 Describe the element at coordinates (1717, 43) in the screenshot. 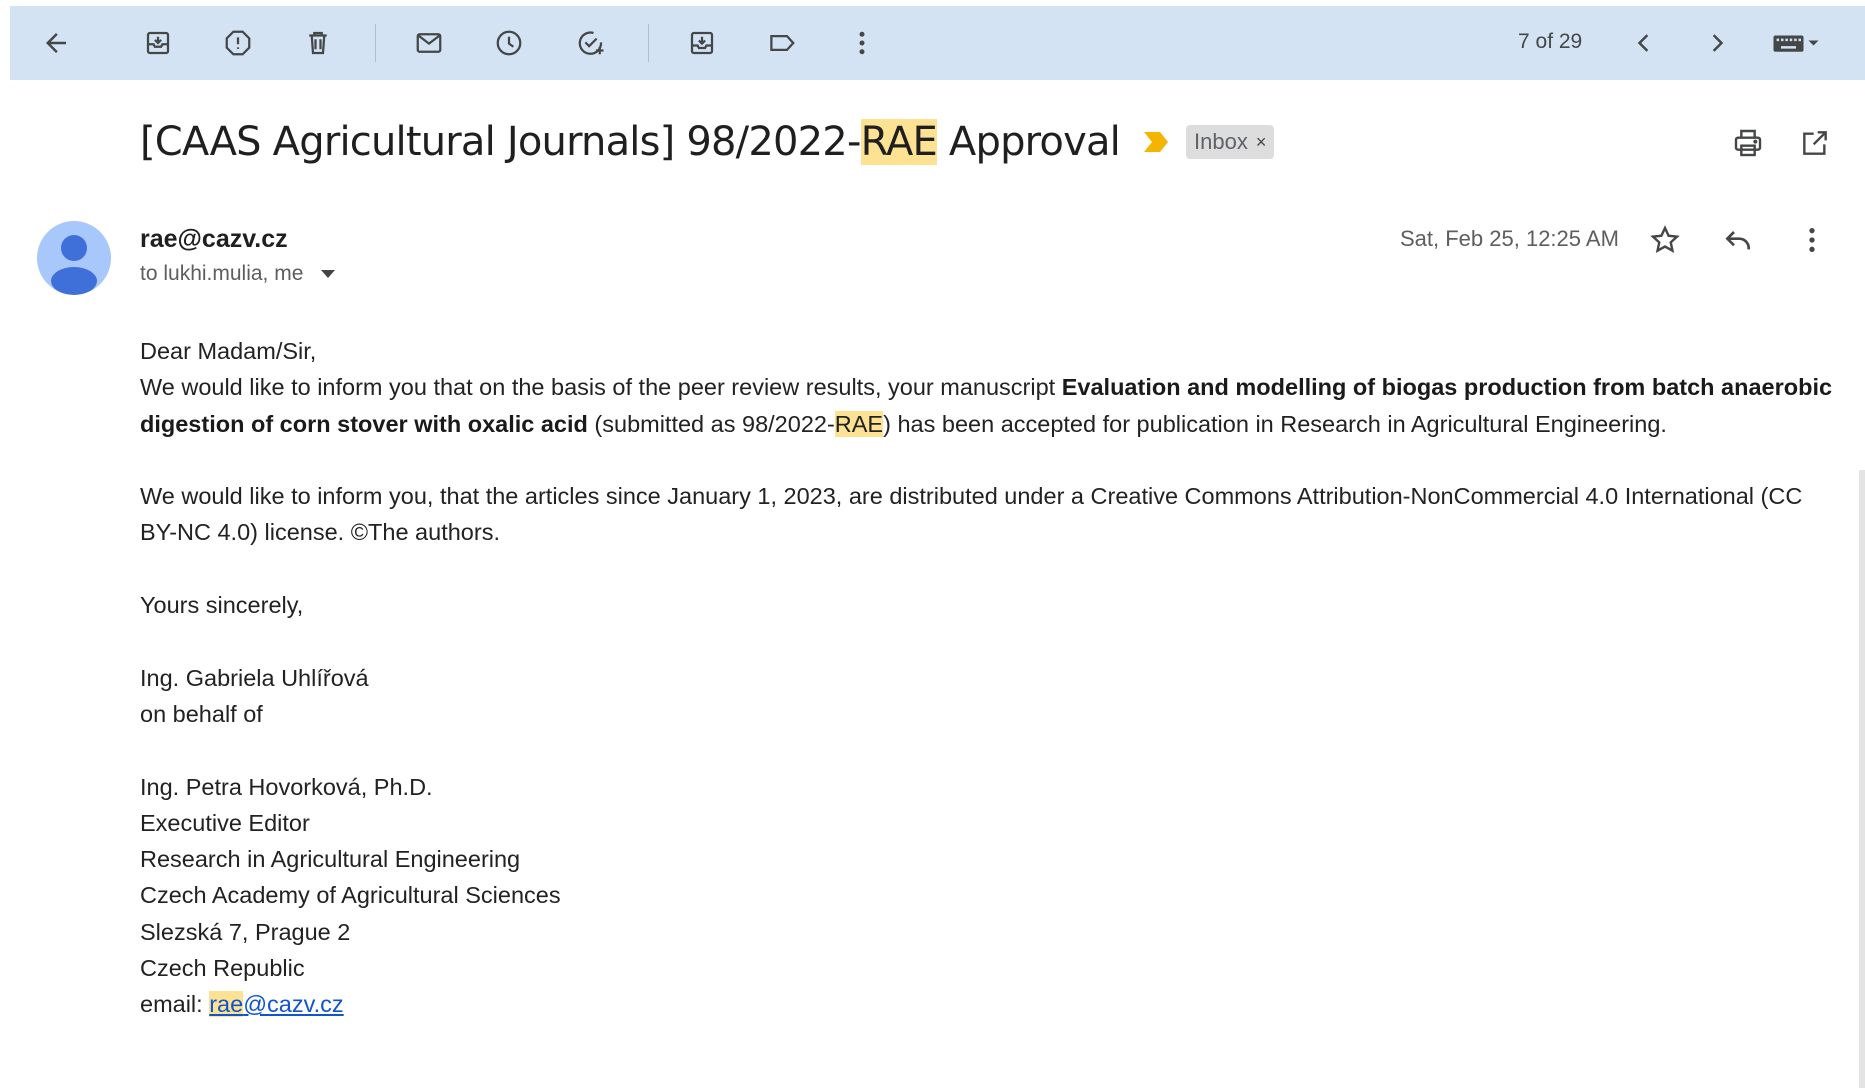

I see `next-icon` at that location.